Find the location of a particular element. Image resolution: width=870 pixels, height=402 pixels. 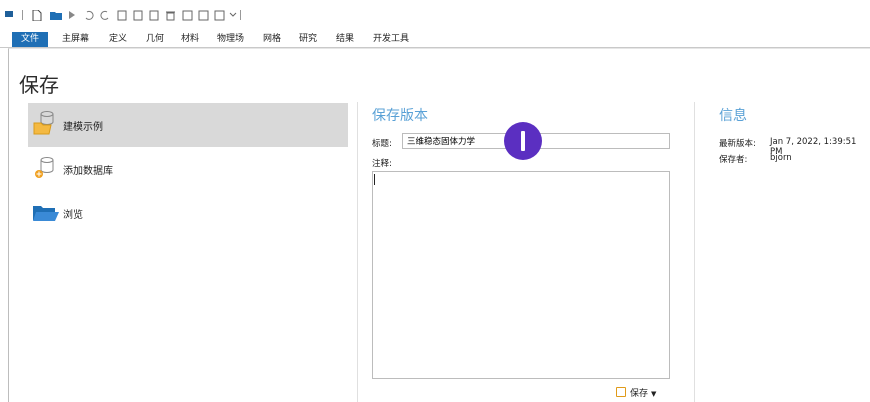

chevron-down-icon is located at coordinates (233, 14).